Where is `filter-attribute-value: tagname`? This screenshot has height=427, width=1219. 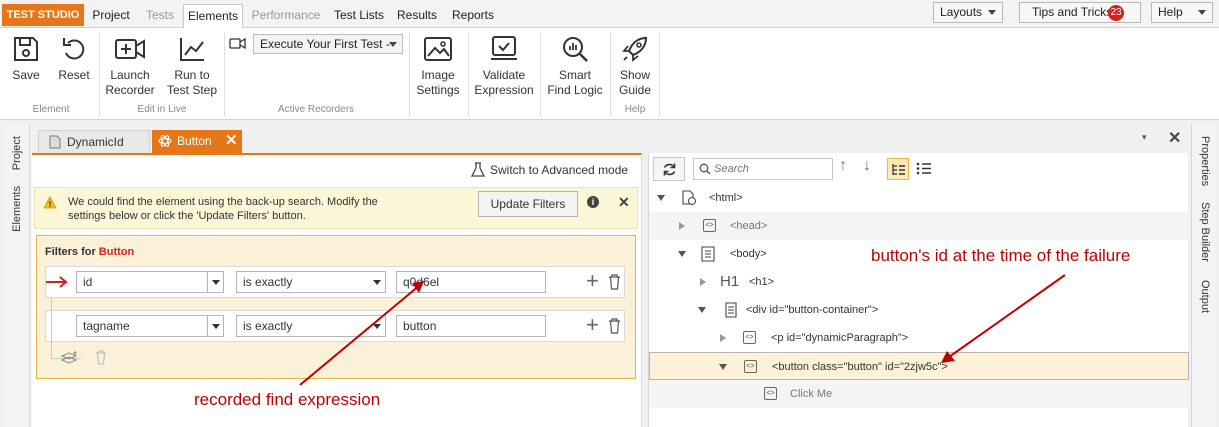
filter-attribute-value: tagname is located at coordinates (106, 326).